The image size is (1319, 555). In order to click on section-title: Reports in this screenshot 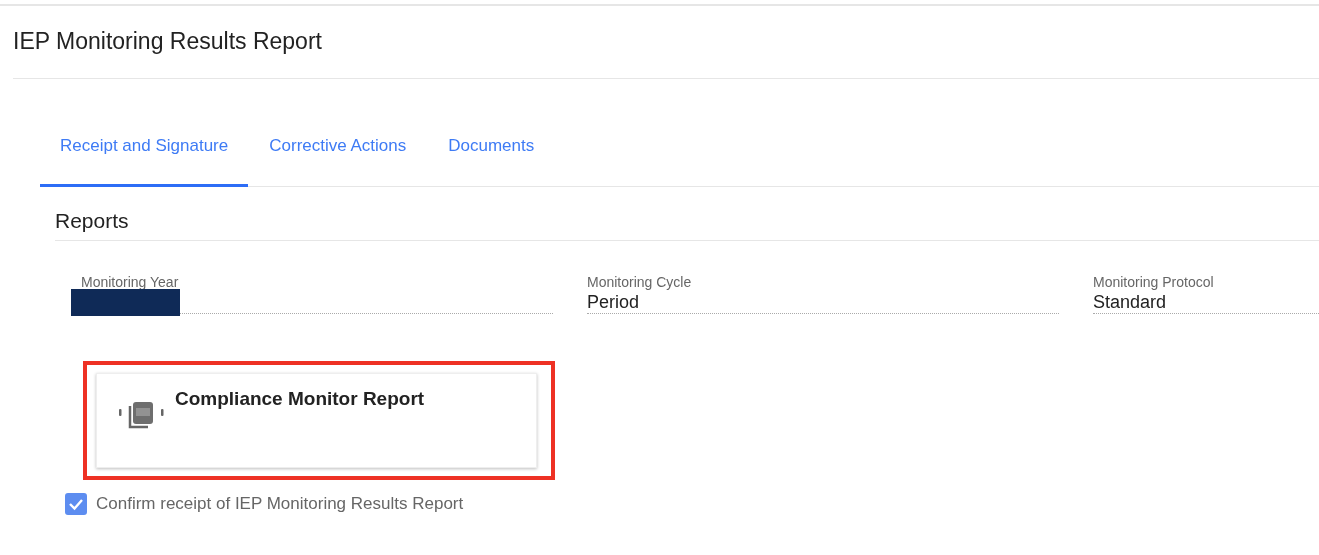, I will do `click(687, 214)`.